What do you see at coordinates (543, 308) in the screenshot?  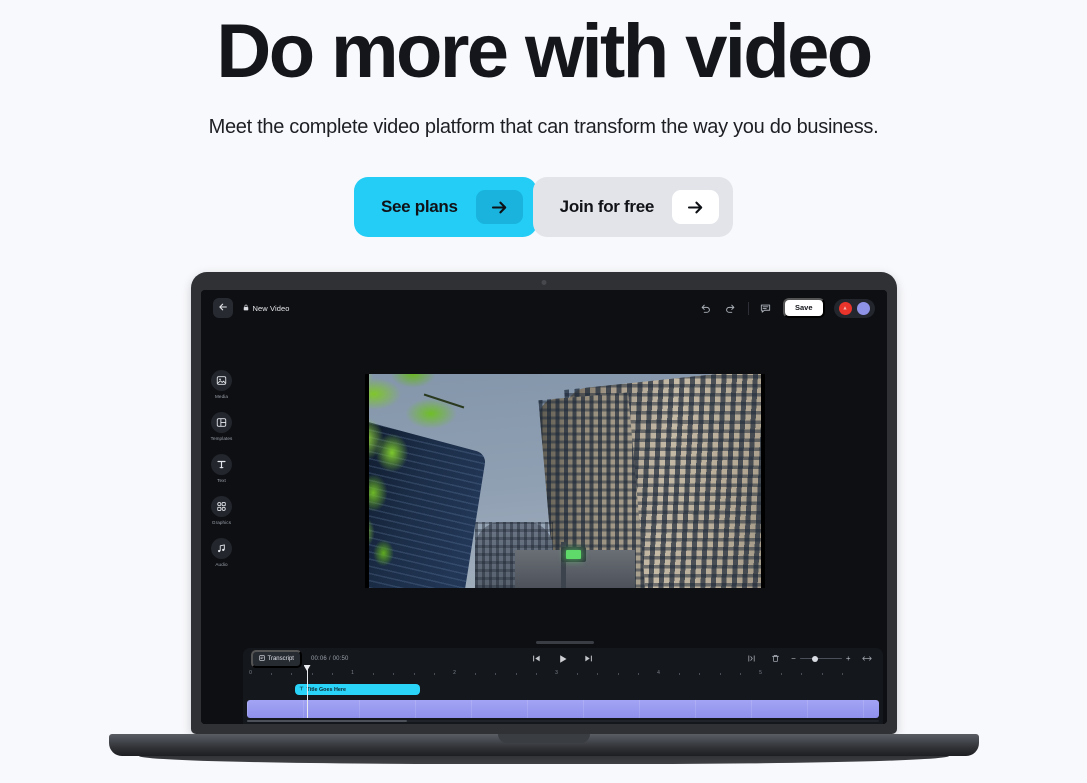 I see `app-topbar: New Video Save` at bounding box center [543, 308].